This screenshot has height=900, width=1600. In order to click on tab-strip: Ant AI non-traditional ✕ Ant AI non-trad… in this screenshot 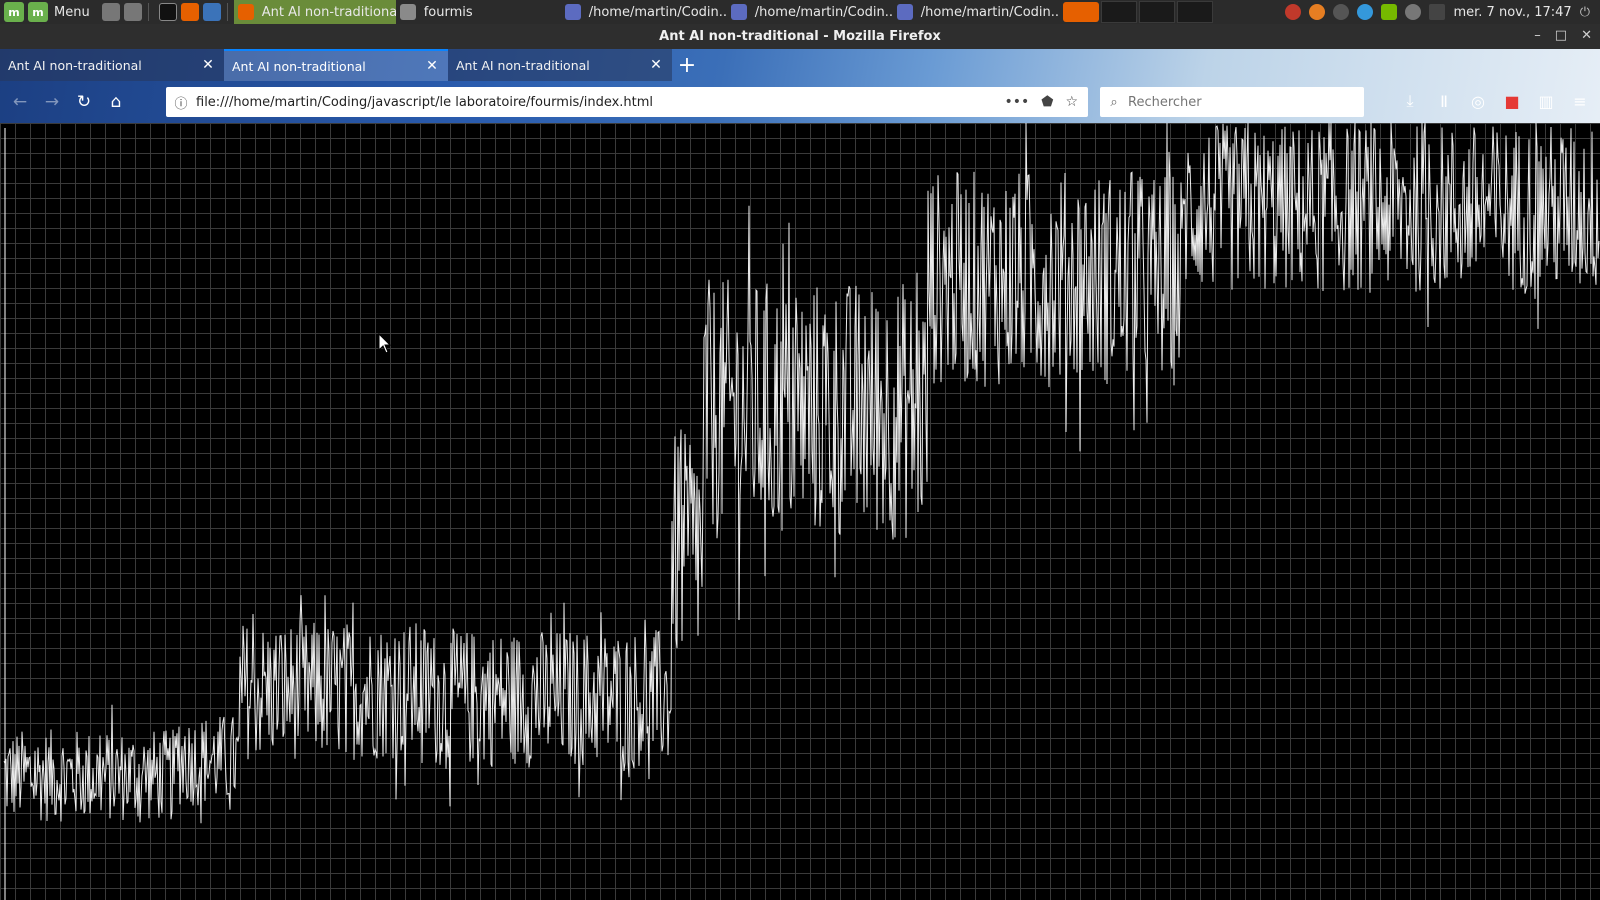, I will do `click(800, 65)`.